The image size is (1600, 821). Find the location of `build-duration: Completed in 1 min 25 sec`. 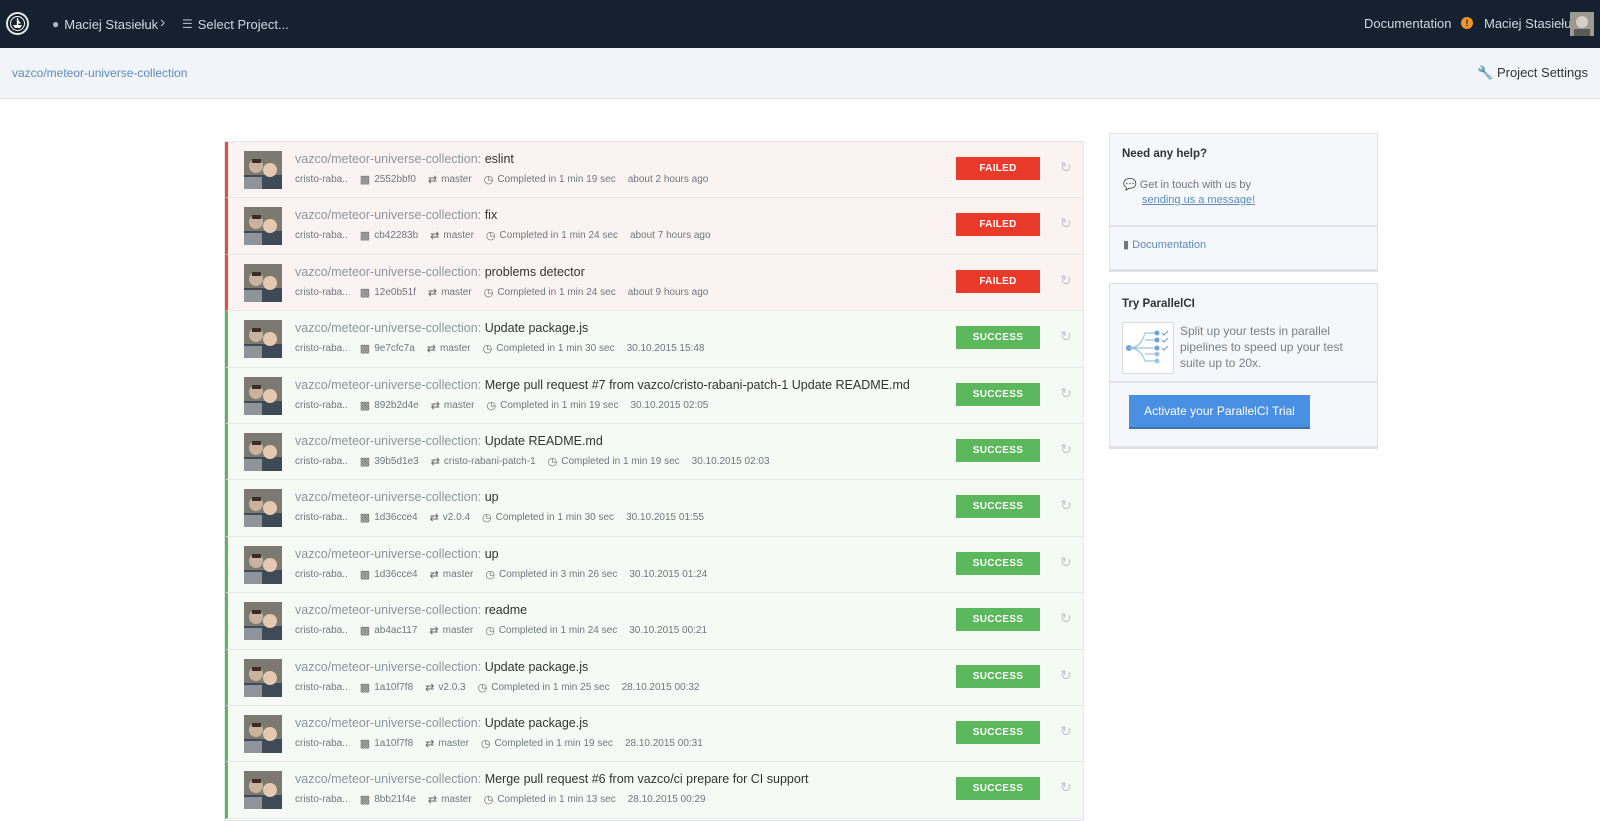

build-duration: Completed in 1 min 25 sec is located at coordinates (550, 687).